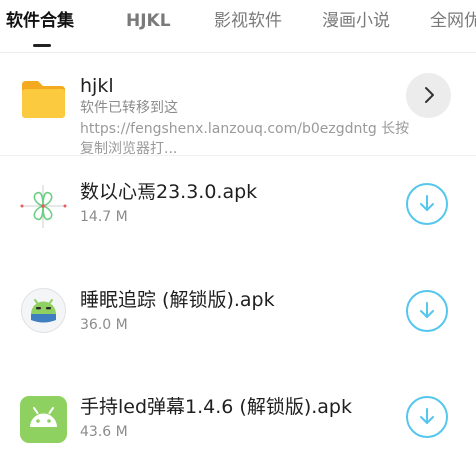  I want to click on tab-hjkl: HJKL, so click(148, 21).